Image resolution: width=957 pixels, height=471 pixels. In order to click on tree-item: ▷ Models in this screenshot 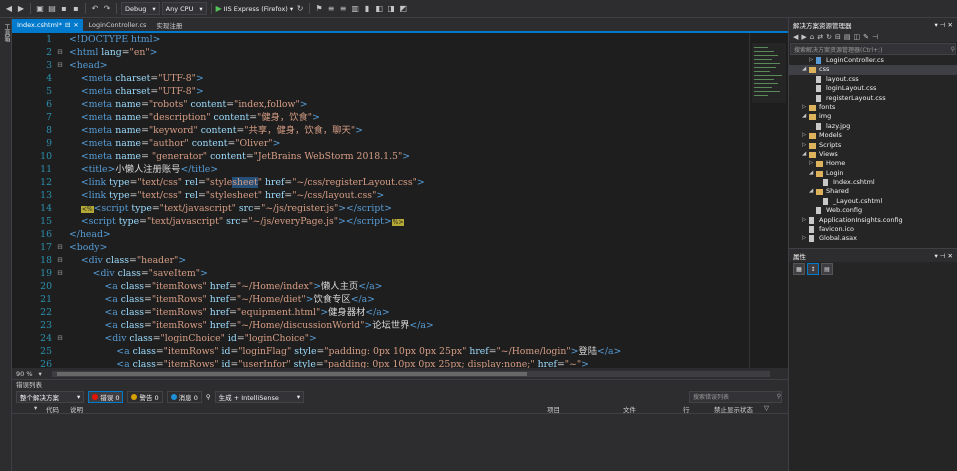, I will do `click(873, 135)`.